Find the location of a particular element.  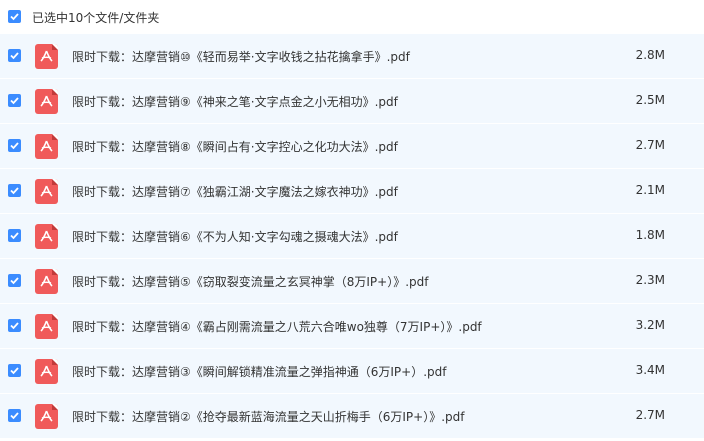

file-name: 限时下载：达摩营销⑥《不为人知·文字勾魂之摄魂大法》.pdf is located at coordinates (235, 236).